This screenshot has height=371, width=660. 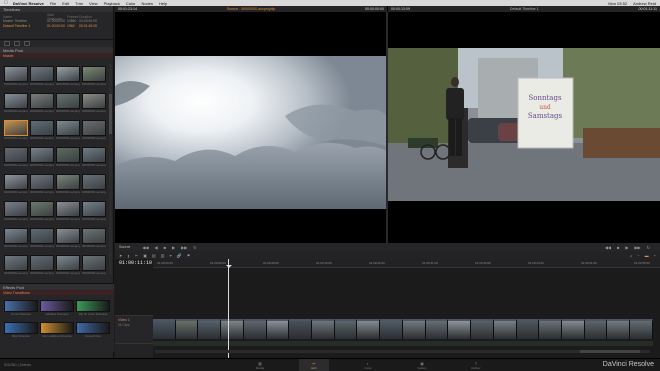 What do you see at coordinates (260, 365) in the screenshot?
I see `page-tab-media: ▦ Media` at bounding box center [260, 365].